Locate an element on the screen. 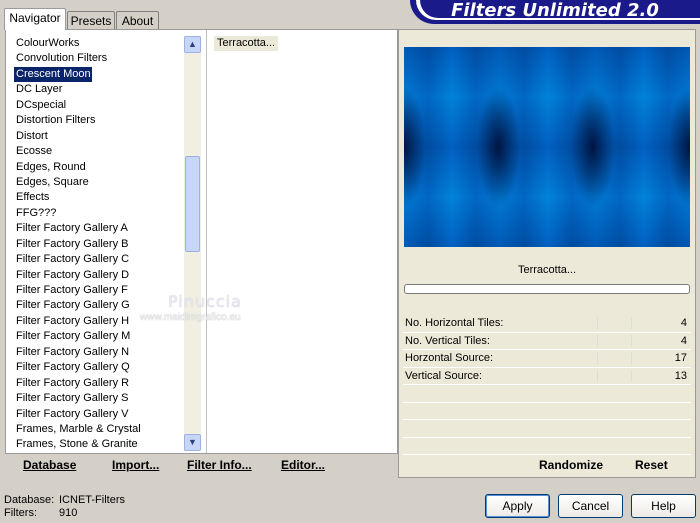  param-row: No. Horizontal Tiles: 4 is located at coordinates (547, 324).